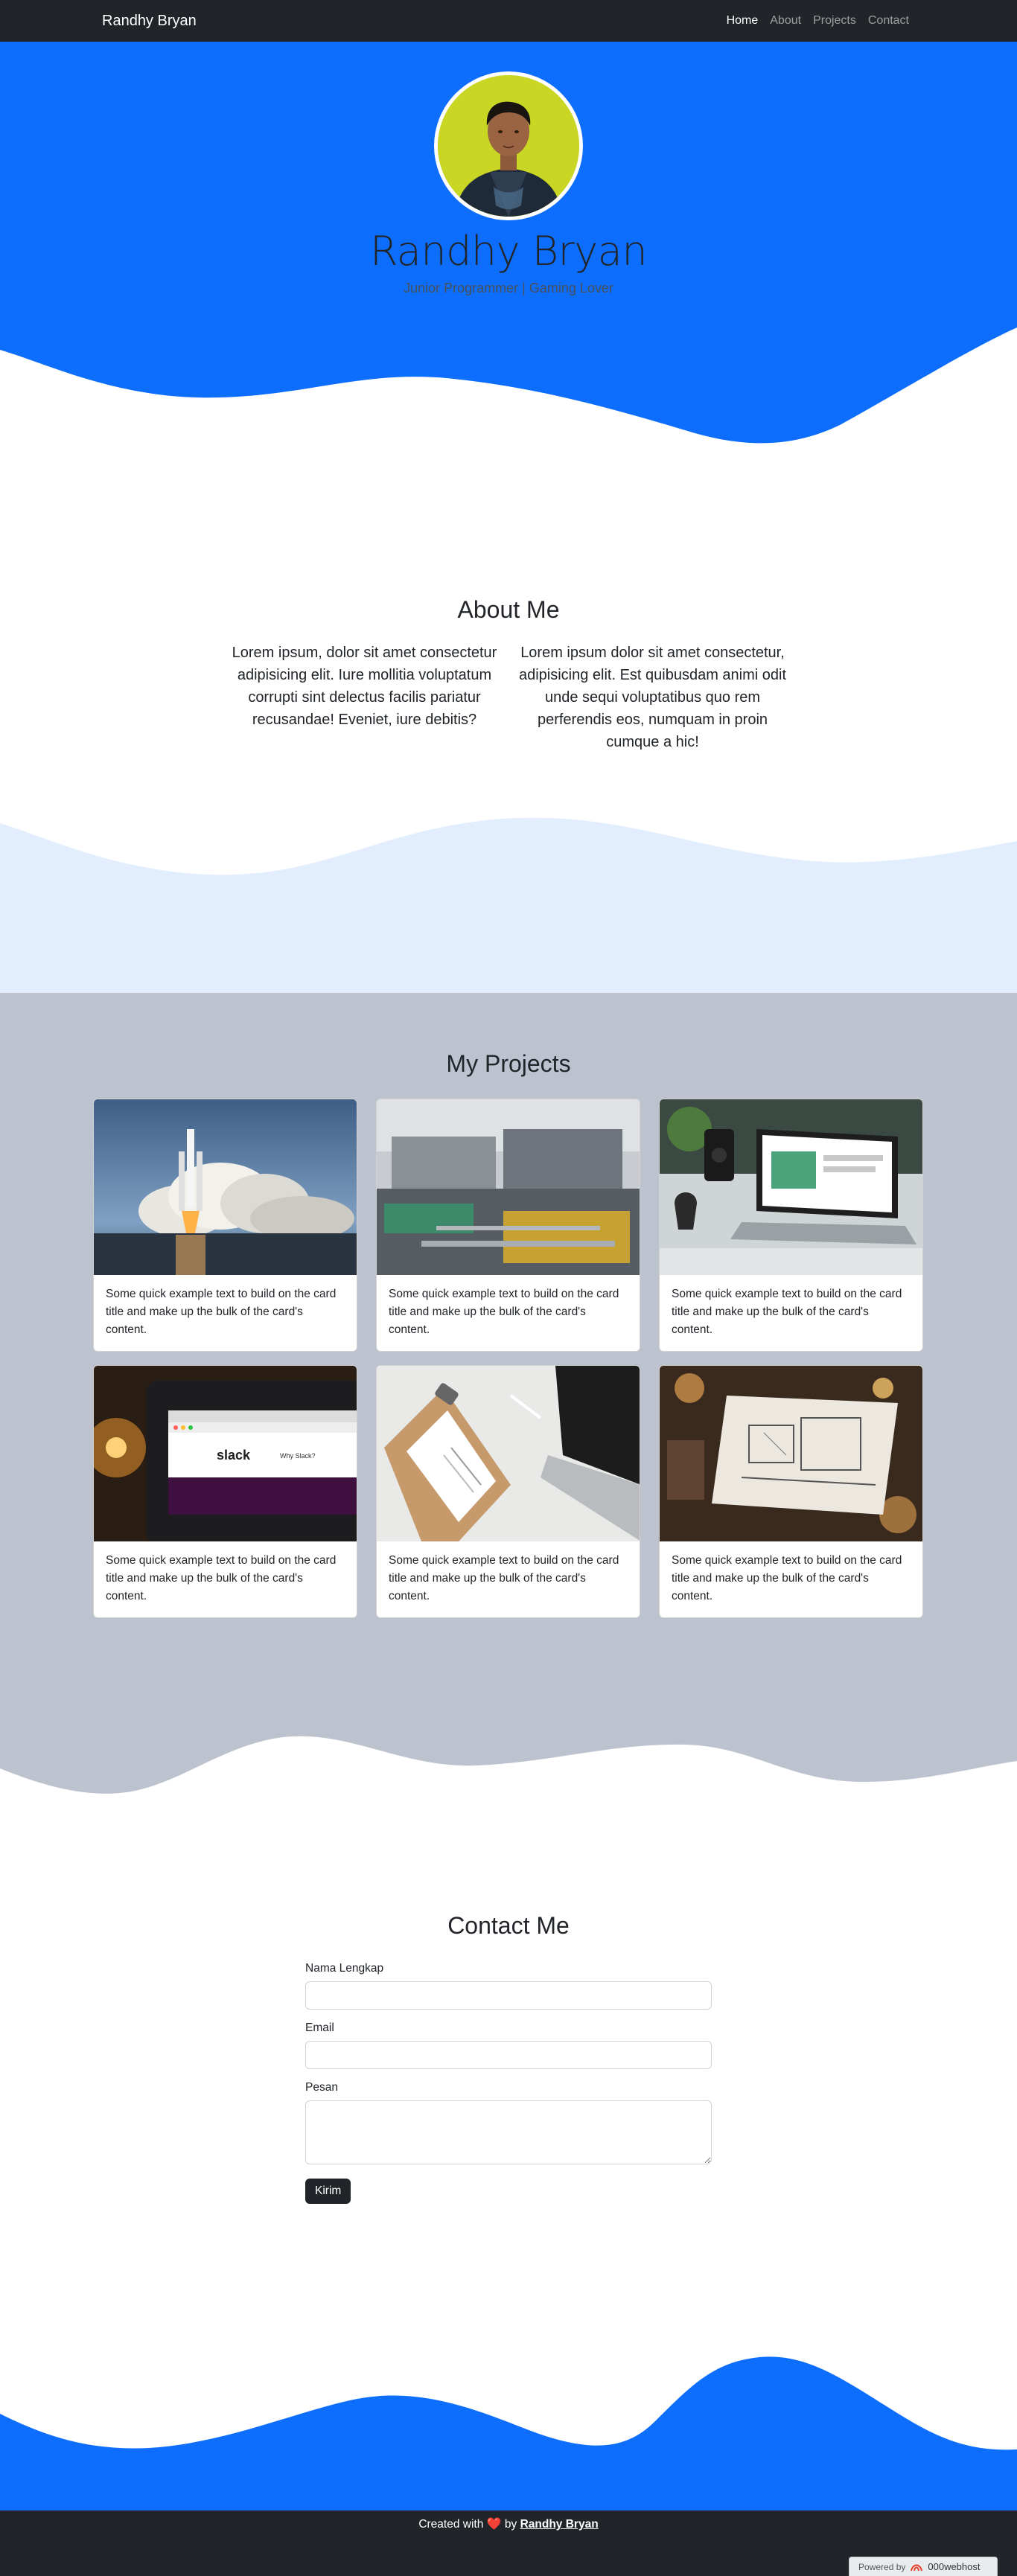  What do you see at coordinates (743, 20) in the screenshot?
I see `nav-home: Home` at bounding box center [743, 20].